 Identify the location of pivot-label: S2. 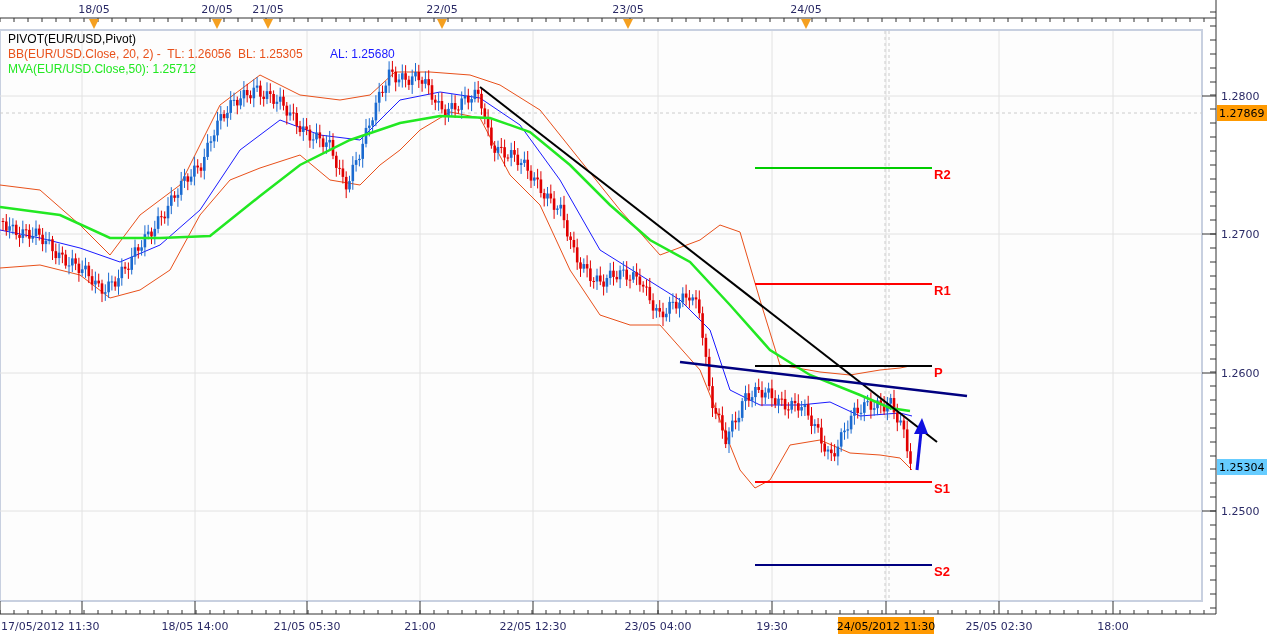
(942, 571).